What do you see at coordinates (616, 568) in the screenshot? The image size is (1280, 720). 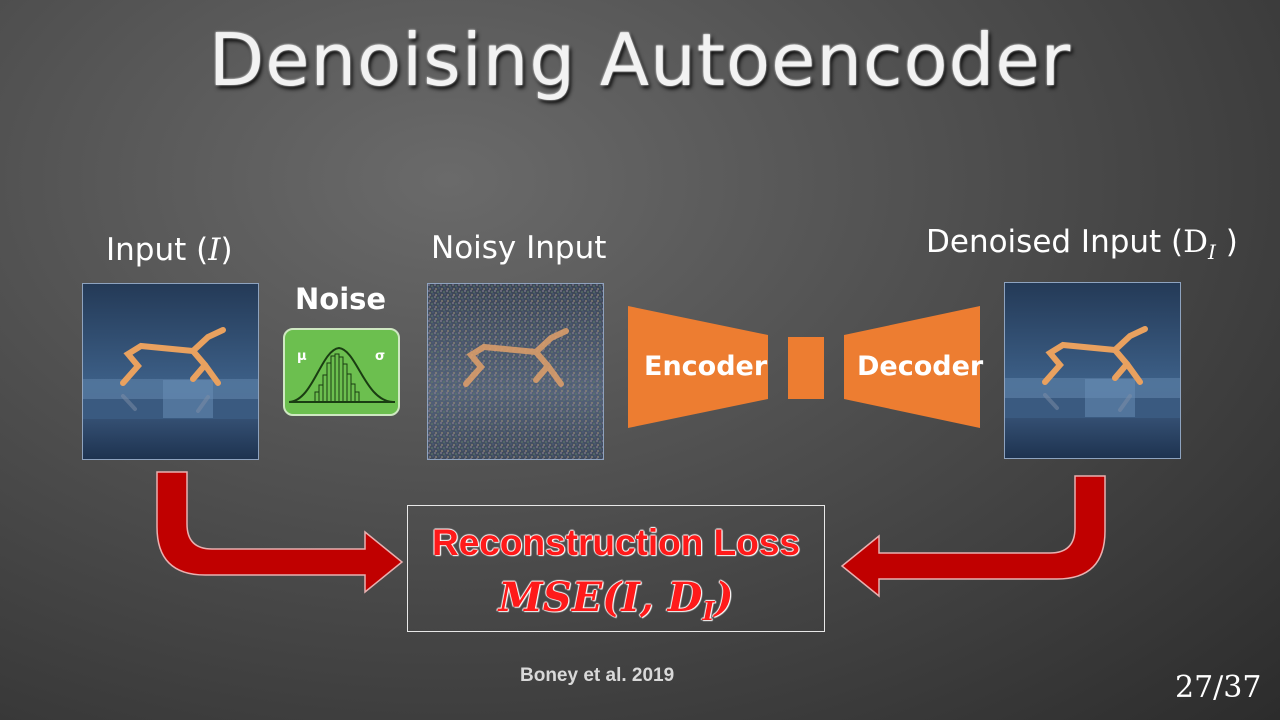 I see `reconstruction-loss-box: Reconstruction Loss MSE(I, DI)` at bounding box center [616, 568].